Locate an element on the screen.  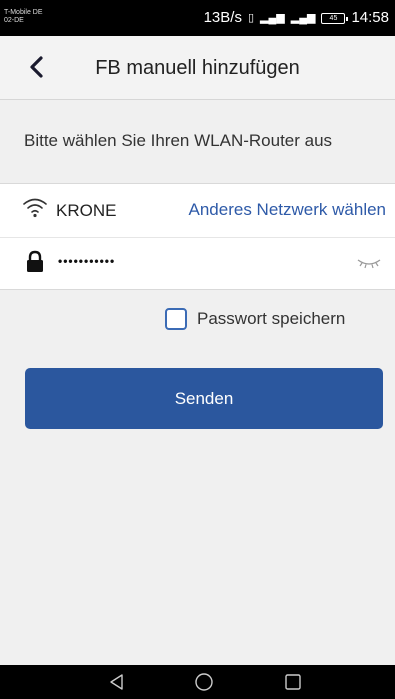
send-button: Senden is located at coordinates (204, 398).